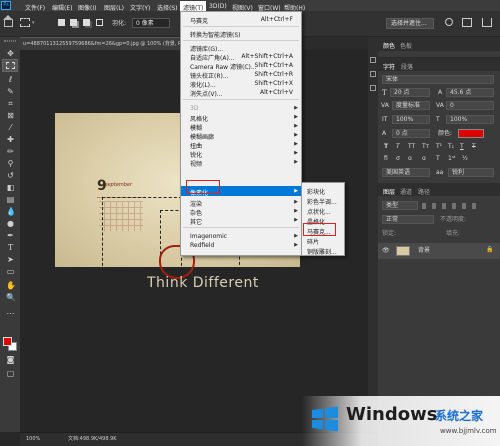  I want to click on layer-filter-icons, so click(452, 206).